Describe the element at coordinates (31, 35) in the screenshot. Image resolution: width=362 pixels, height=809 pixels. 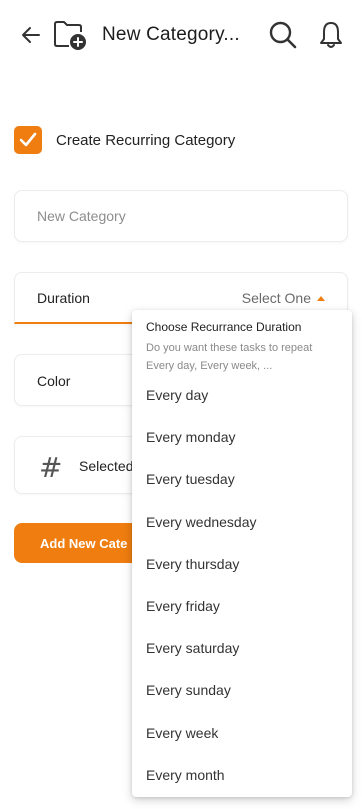
I see `arrow-left-icon` at that location.